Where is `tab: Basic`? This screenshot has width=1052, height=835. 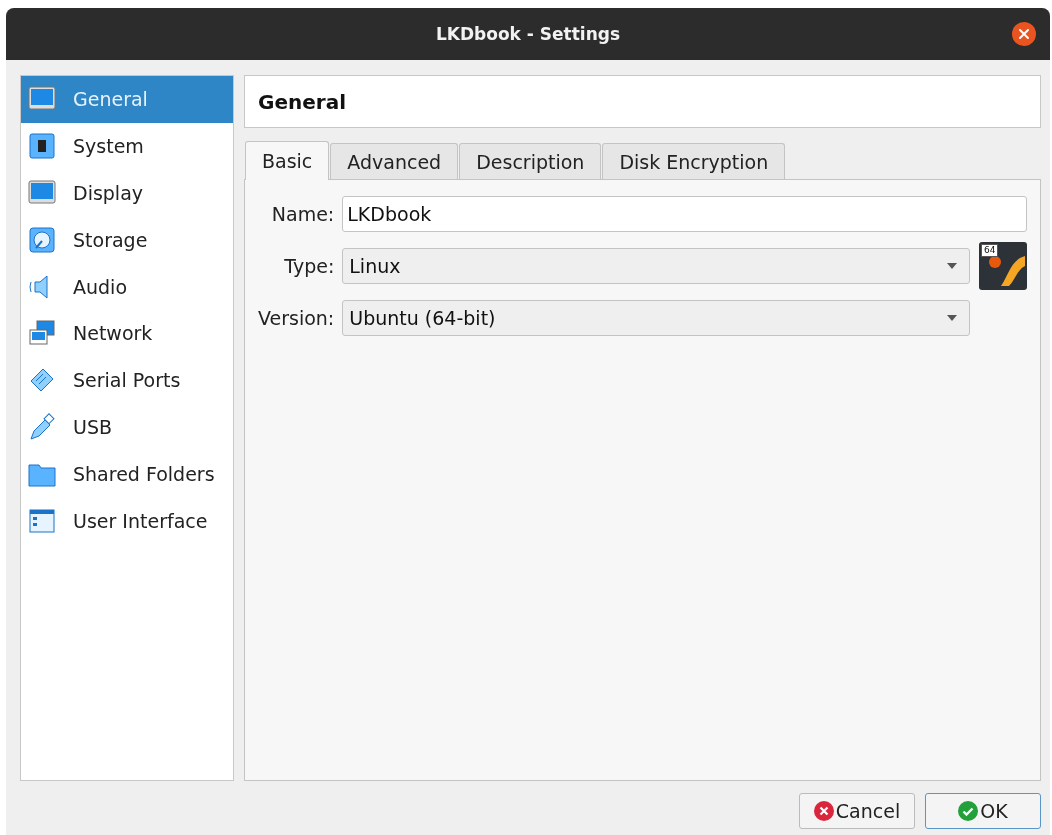
tab: Basic is located at coordinates (287, 160).